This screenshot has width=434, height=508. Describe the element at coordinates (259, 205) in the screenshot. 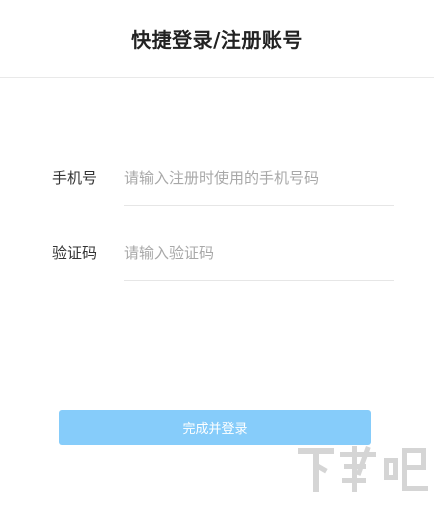

I see `phone-underline` at that location.